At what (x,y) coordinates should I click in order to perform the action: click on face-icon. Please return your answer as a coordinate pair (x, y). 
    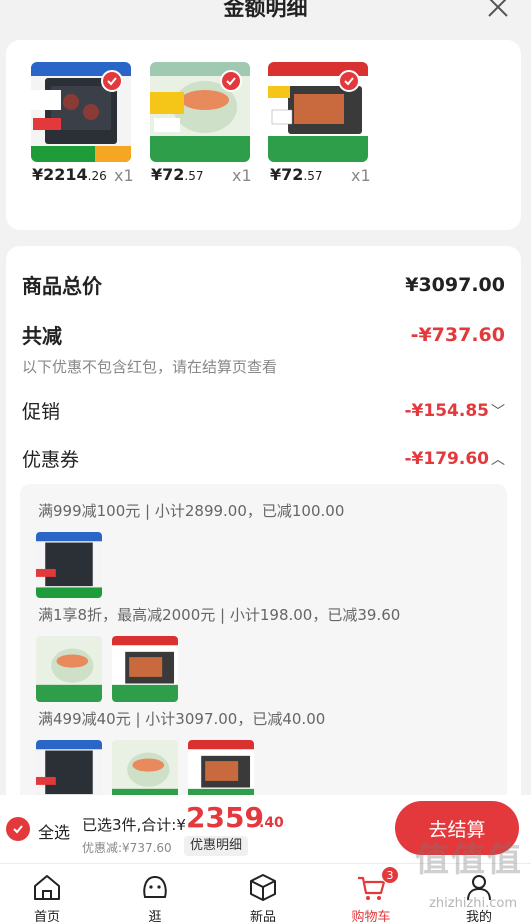
    Looking at the image, I should click on (155, 886).